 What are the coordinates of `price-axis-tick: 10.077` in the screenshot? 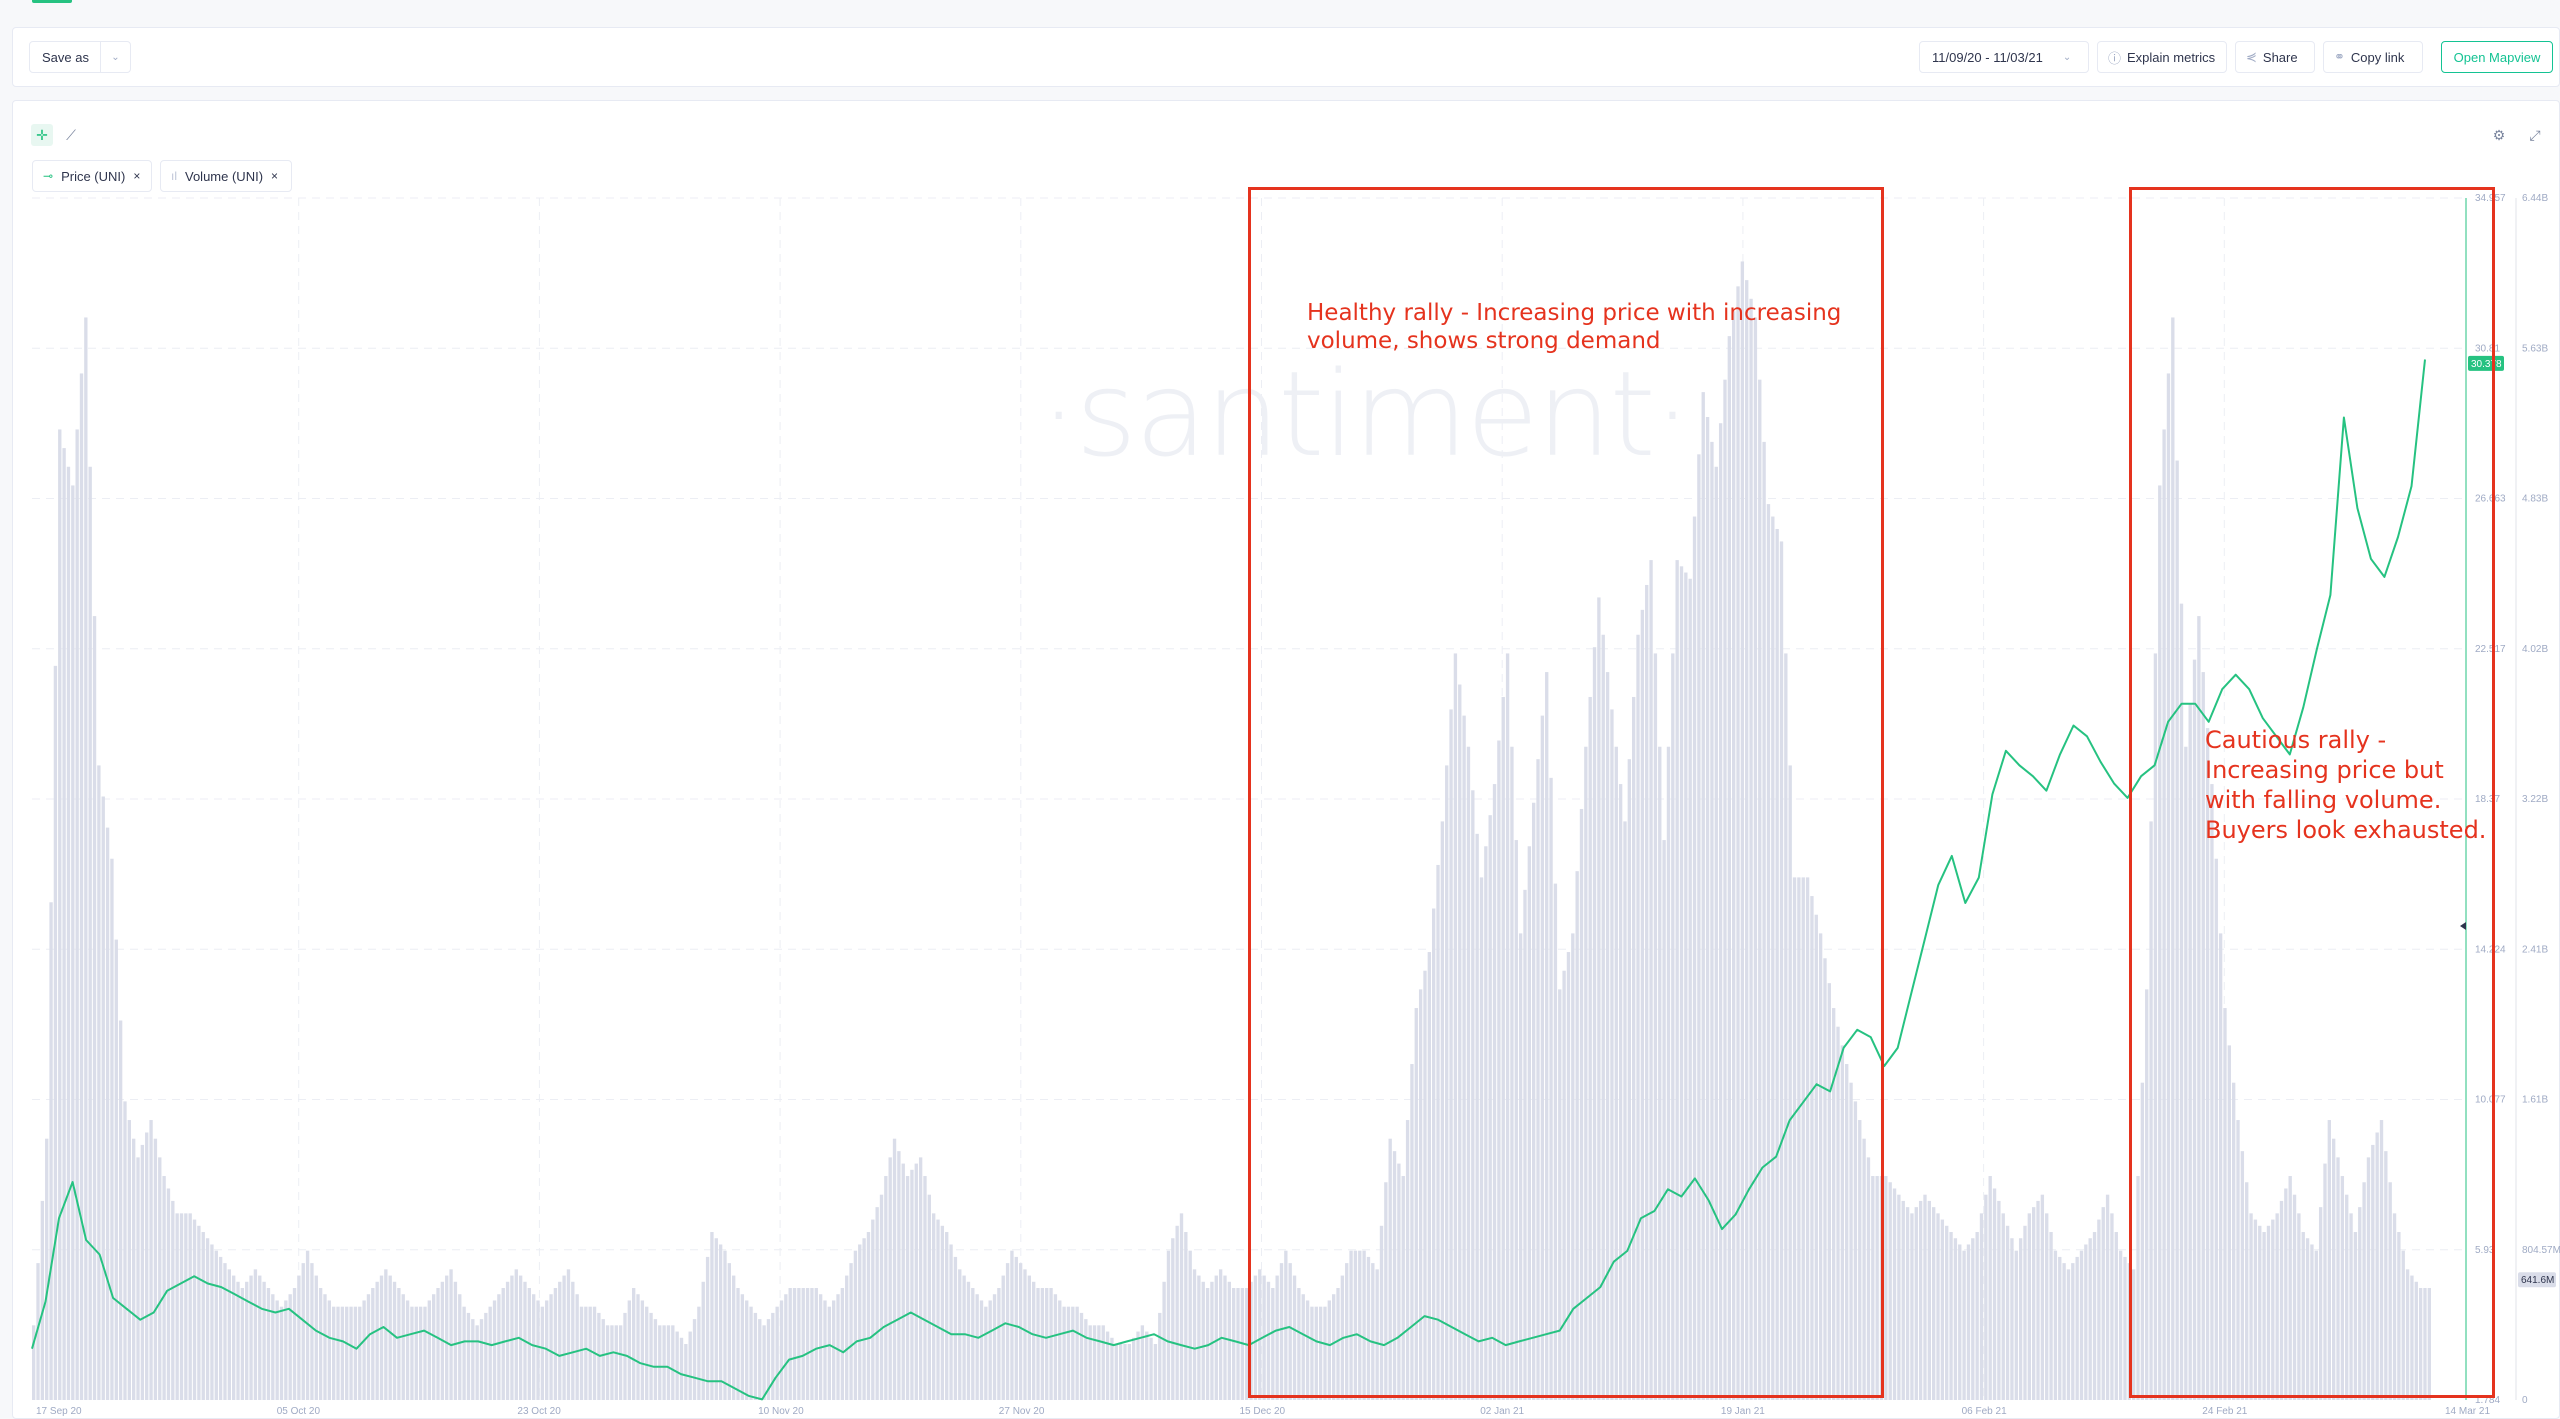 It's located at (2490, 1100).